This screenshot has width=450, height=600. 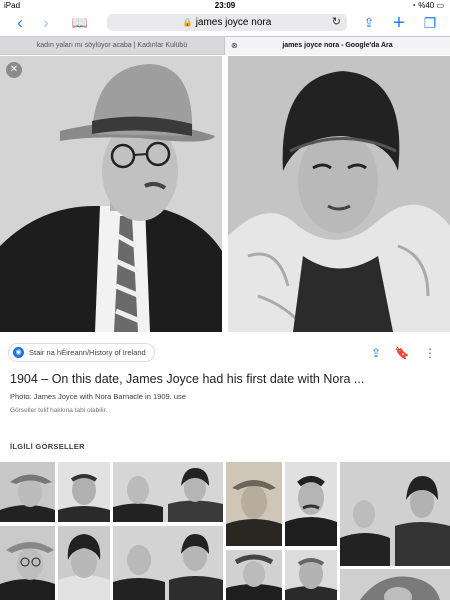 I want to click on share-icon: ⇪, so click(x=369, y=23).